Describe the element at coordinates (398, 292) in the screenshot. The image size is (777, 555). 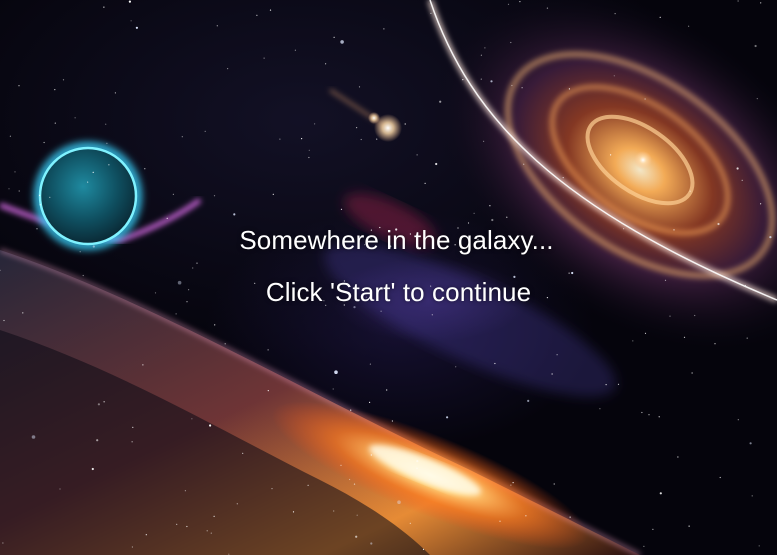
I see `start-prompt: Click 'Start' to continue` at that location.